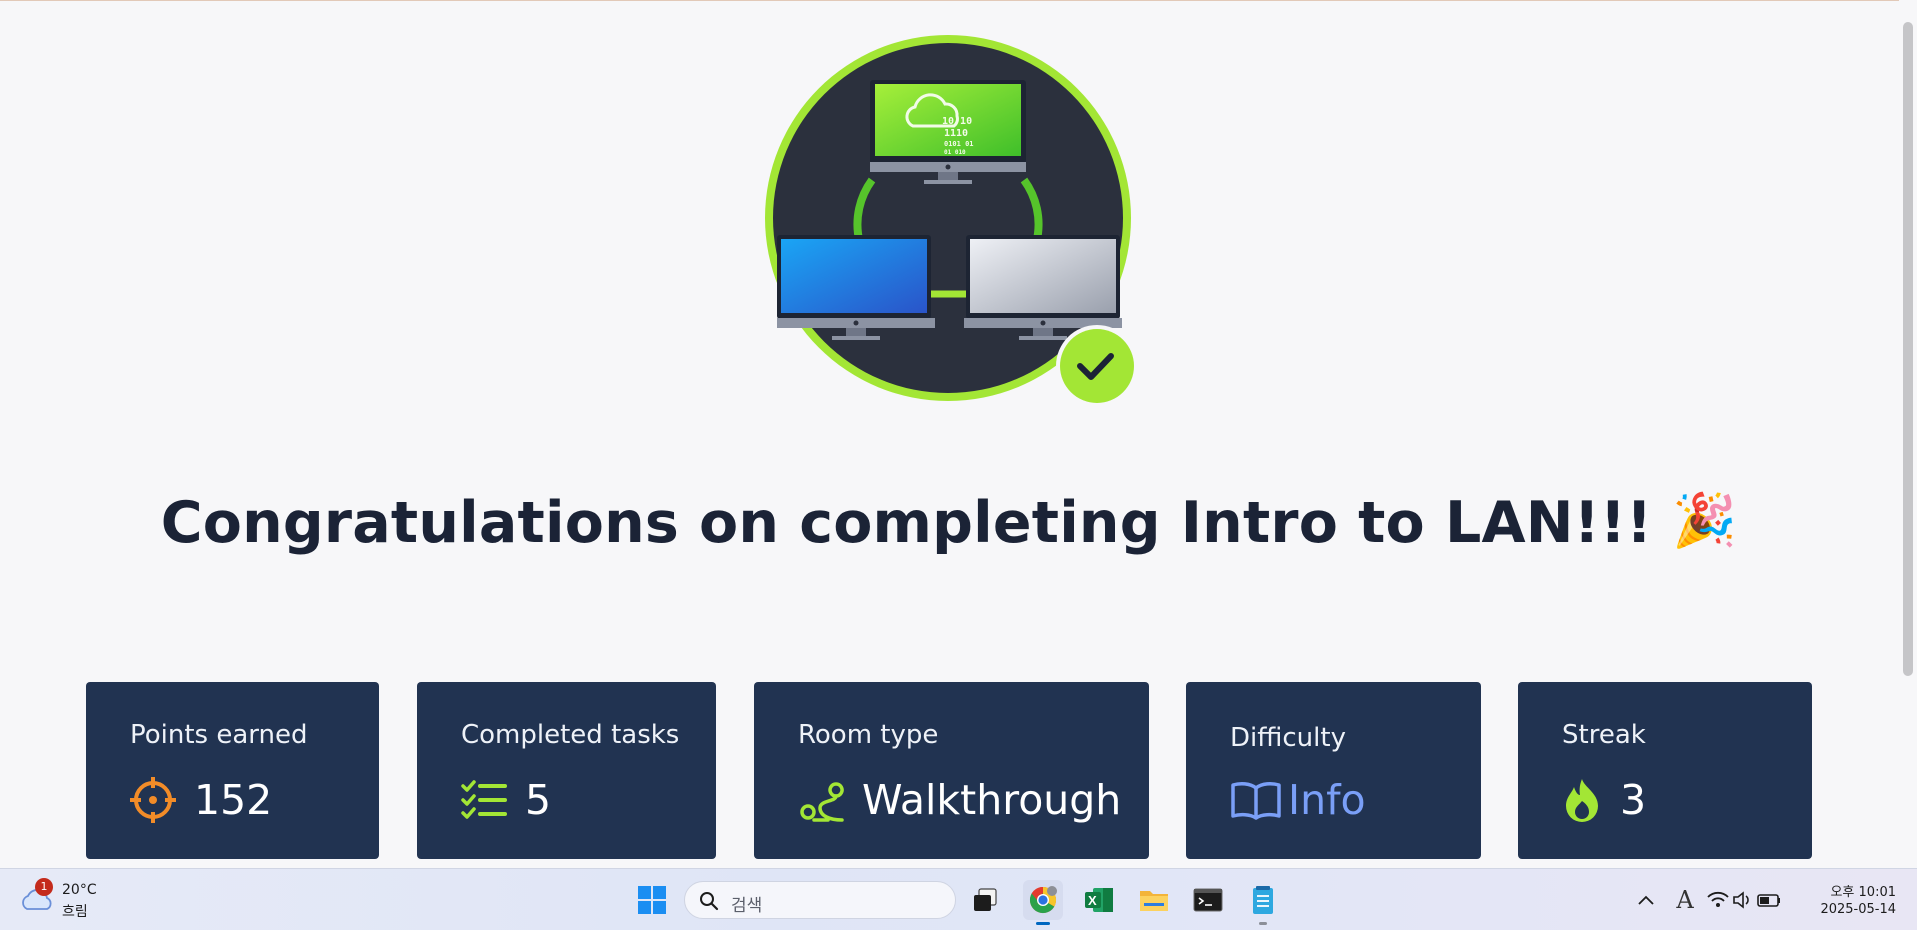  What do you see at coordinates (1908, 349) in the screenshot?
I see `scrollbar-thumb` at bounding box center [1908, 349].